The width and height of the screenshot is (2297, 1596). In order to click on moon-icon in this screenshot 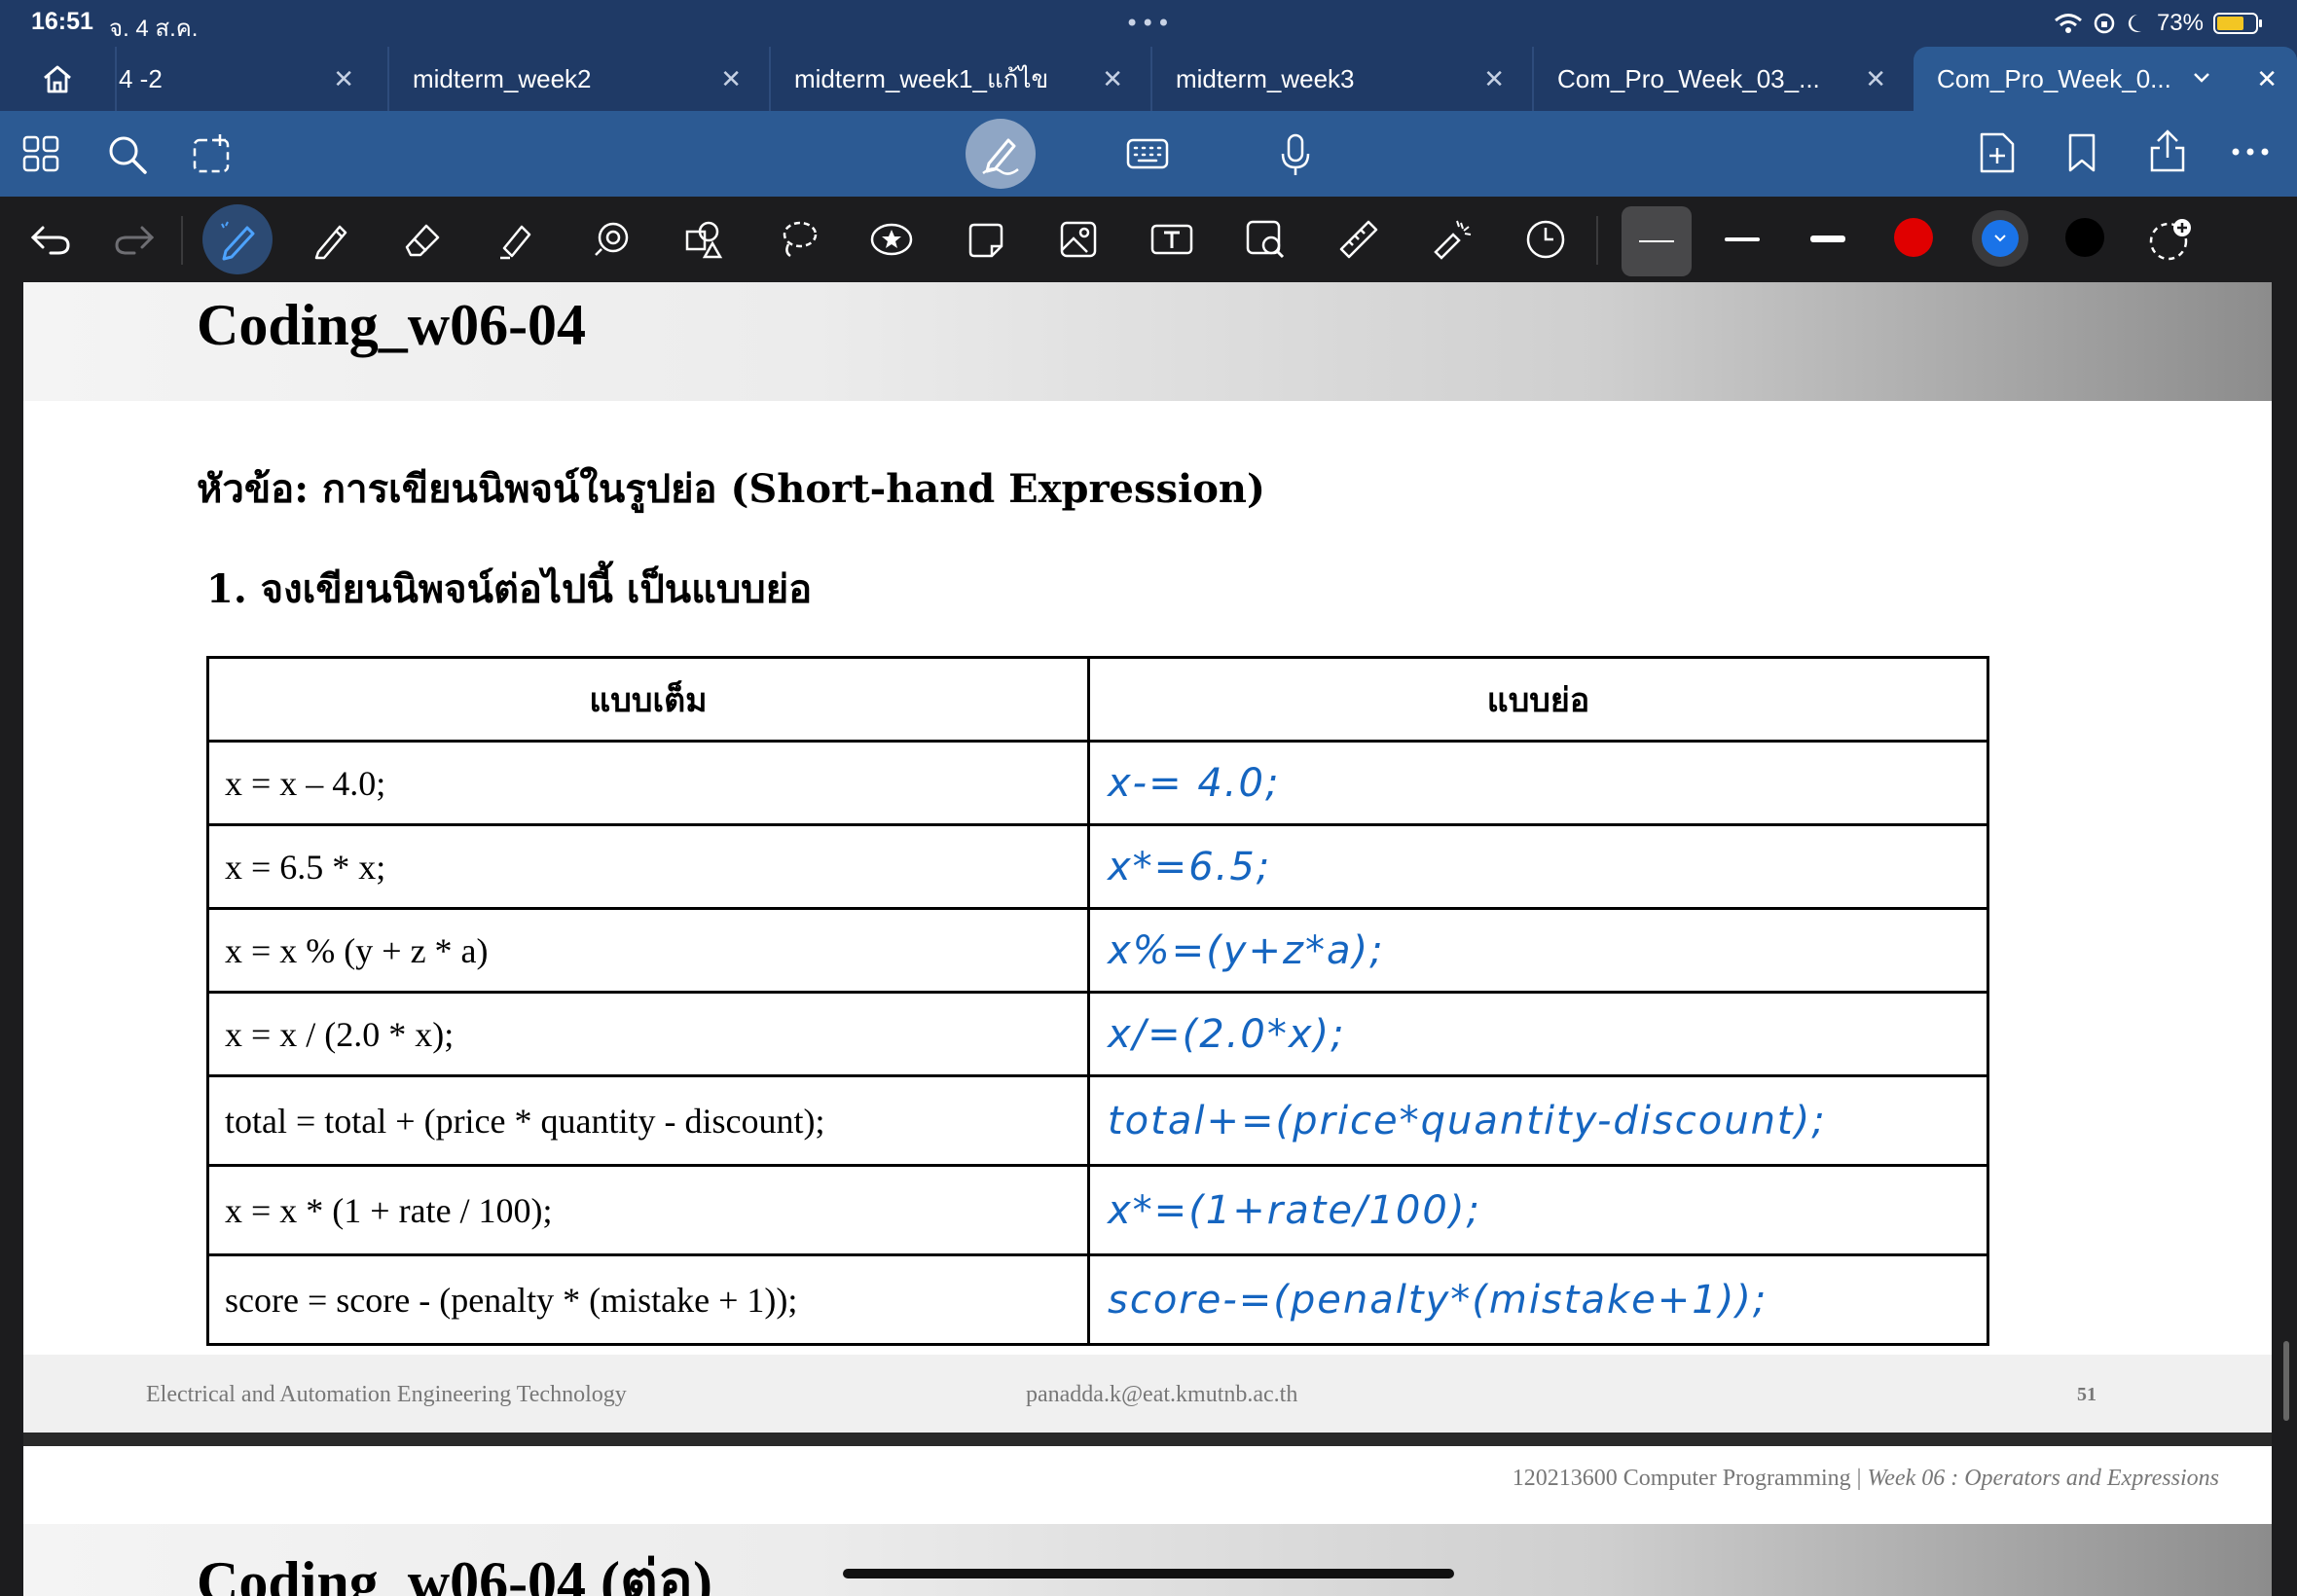, I will do `click(2134, 23)`.